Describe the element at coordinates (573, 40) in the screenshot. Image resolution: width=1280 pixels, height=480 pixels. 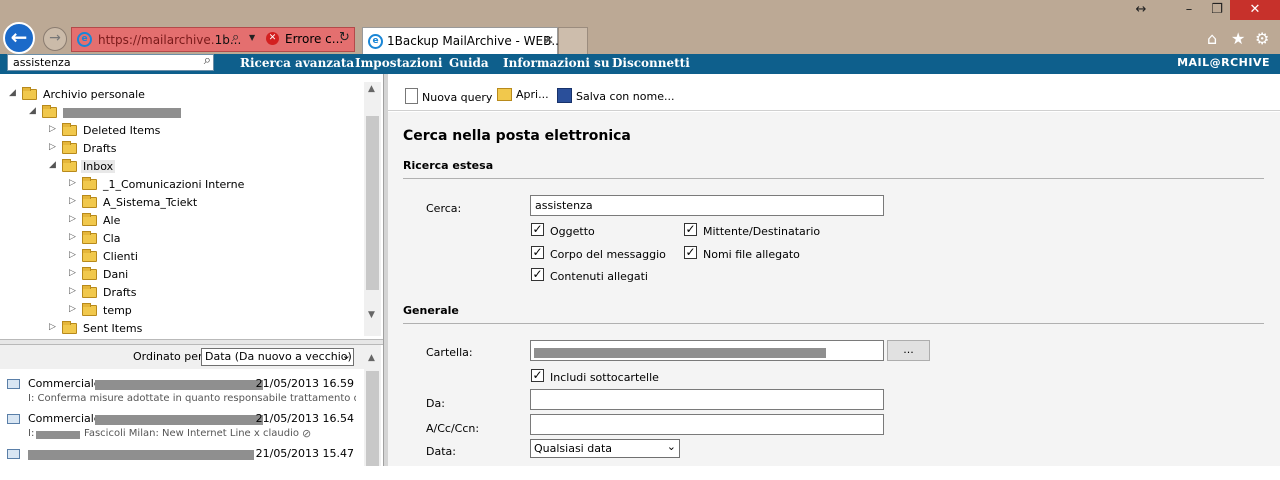
I see `new-tab-button` at that location.